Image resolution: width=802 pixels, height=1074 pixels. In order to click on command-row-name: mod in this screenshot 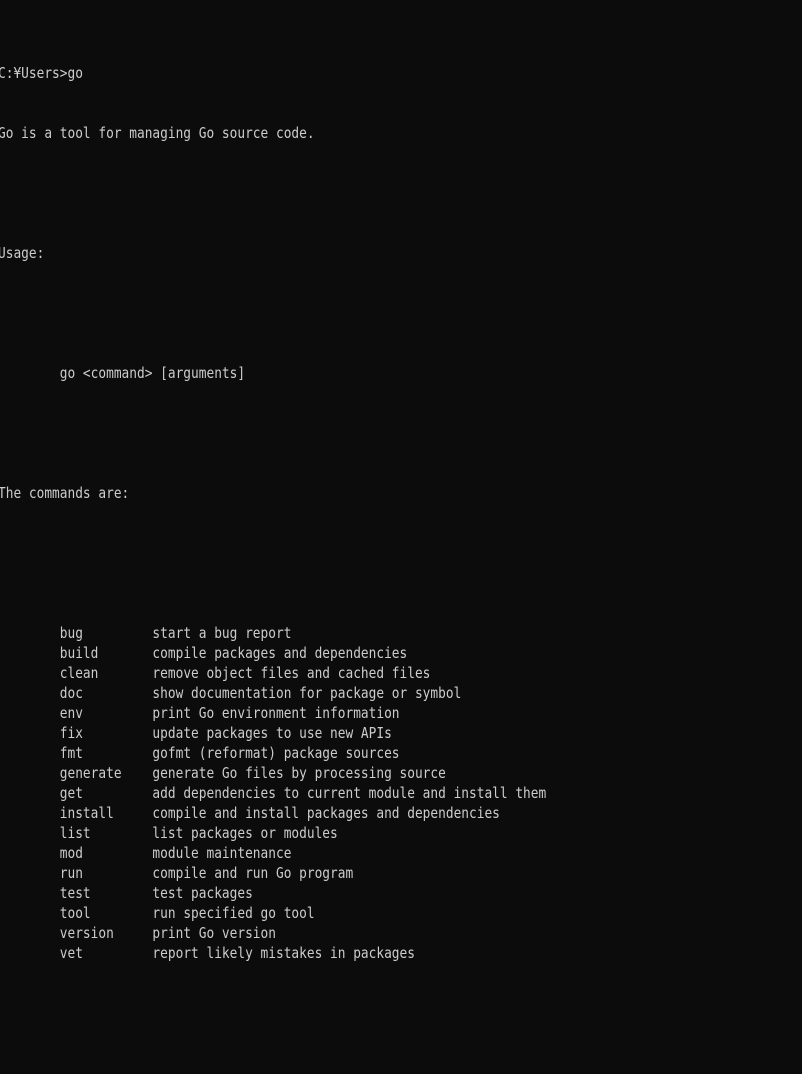, I will do `click(76, 853)`.